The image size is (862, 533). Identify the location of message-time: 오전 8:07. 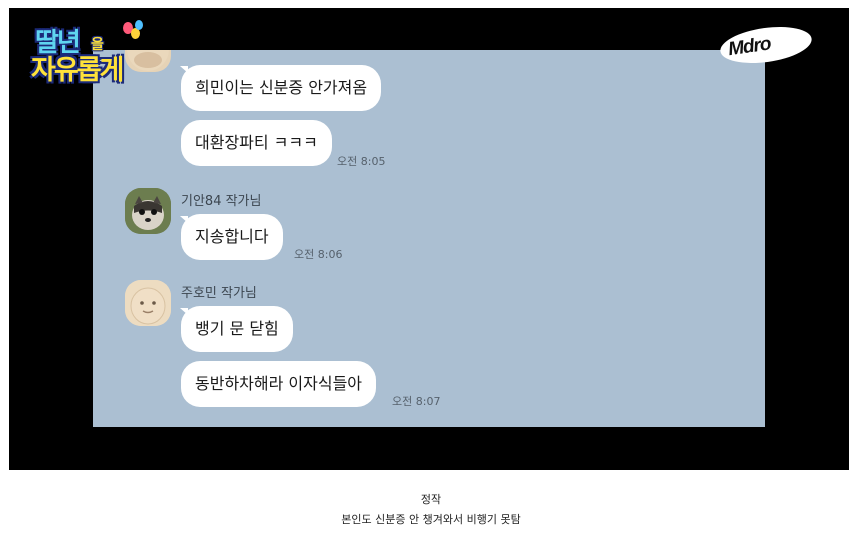
(416, 401).